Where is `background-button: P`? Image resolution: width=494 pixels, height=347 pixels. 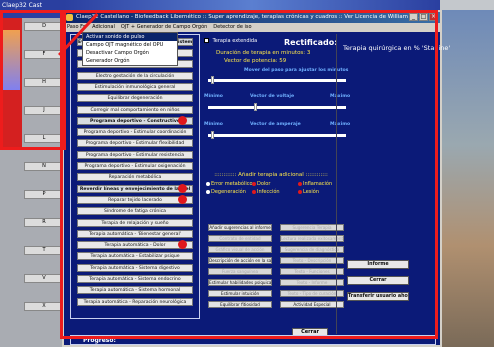 background-button: P is located at coordinates (44, 194).